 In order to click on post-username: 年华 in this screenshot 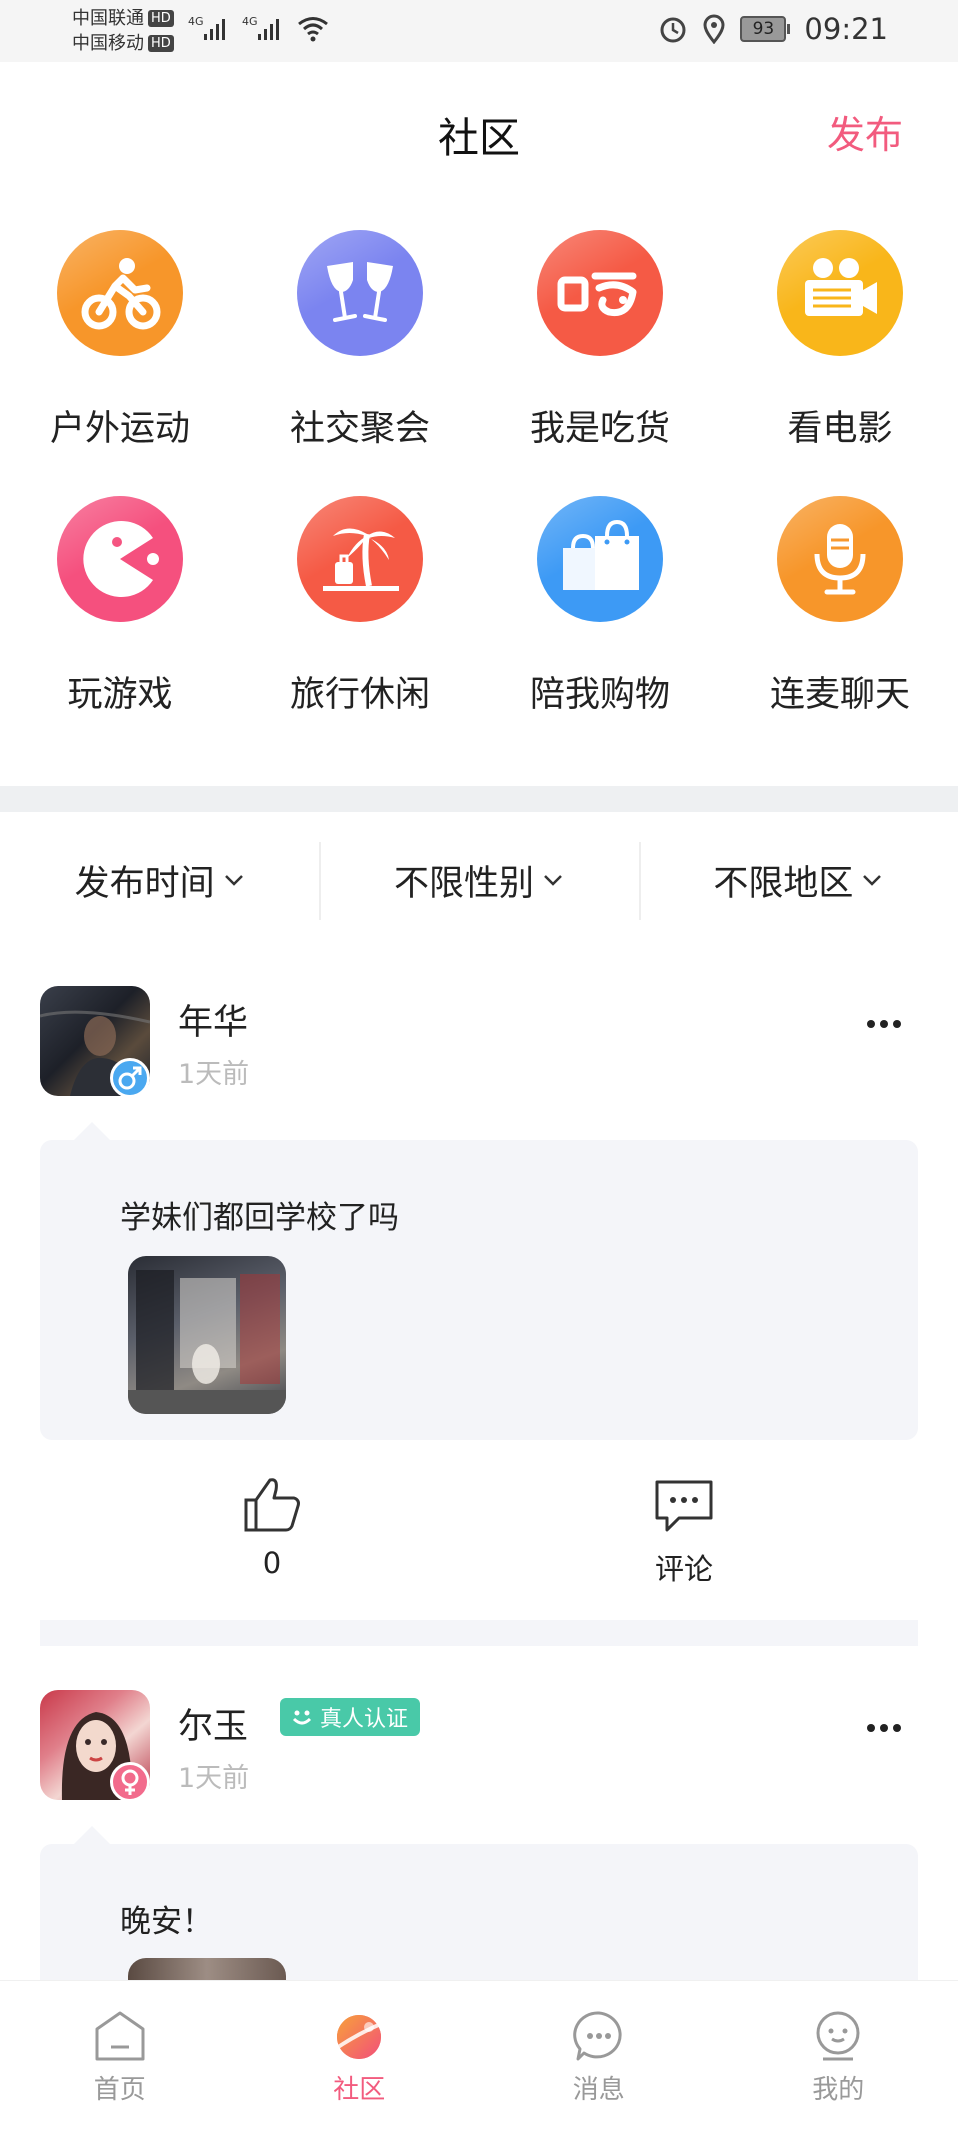, I will do `click(213, 1019)`.